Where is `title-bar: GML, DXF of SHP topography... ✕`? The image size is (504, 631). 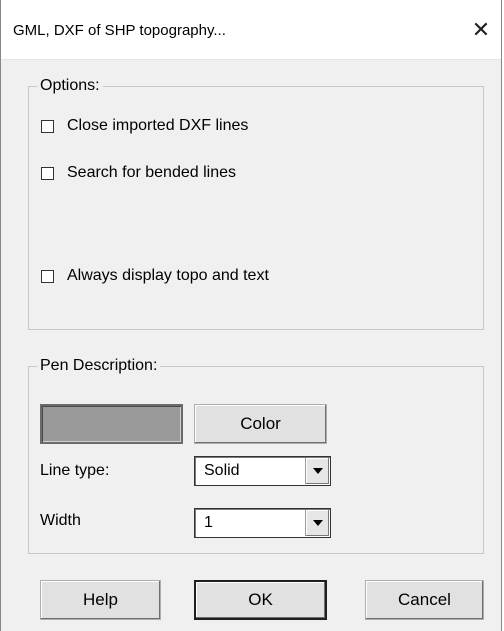
title-bar: GML, DXF of SHP topography... ✕ is located at coordinates (251, 30).